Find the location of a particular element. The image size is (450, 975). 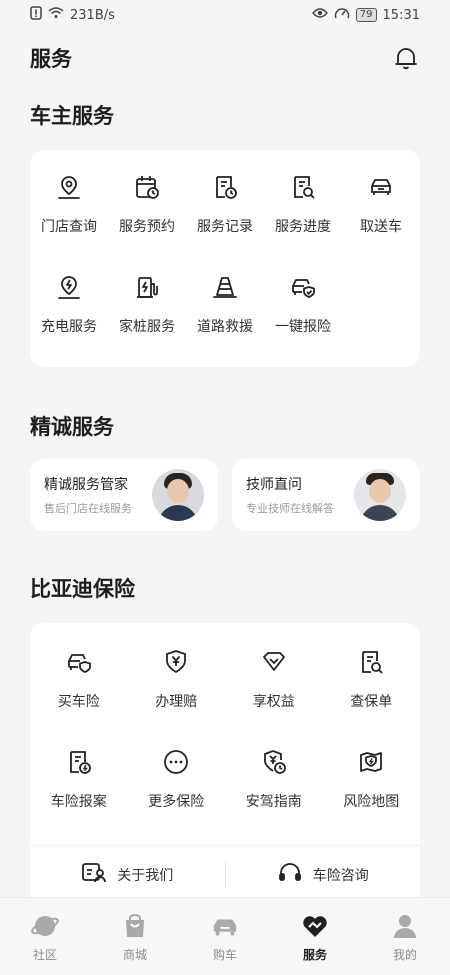

network-speed: 231B/s is located at coordinates (92, 15).